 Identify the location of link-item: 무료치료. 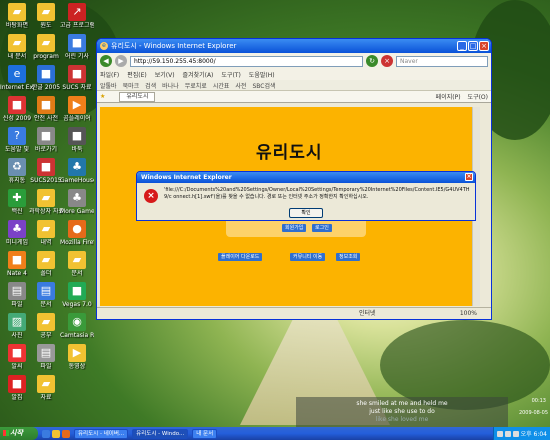
(196, 85).